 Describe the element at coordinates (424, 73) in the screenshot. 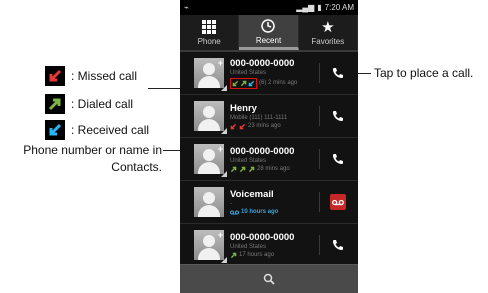

I see `callout-place-call: Tap to place a call.` at that location.